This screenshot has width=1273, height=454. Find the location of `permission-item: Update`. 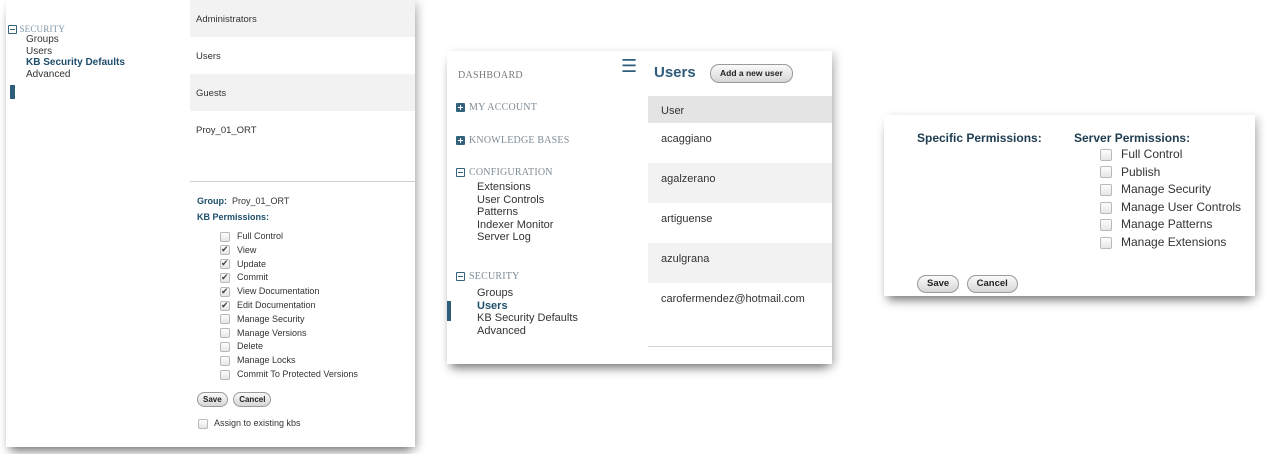

permission-item: Update is located at coordinates (289, 264).